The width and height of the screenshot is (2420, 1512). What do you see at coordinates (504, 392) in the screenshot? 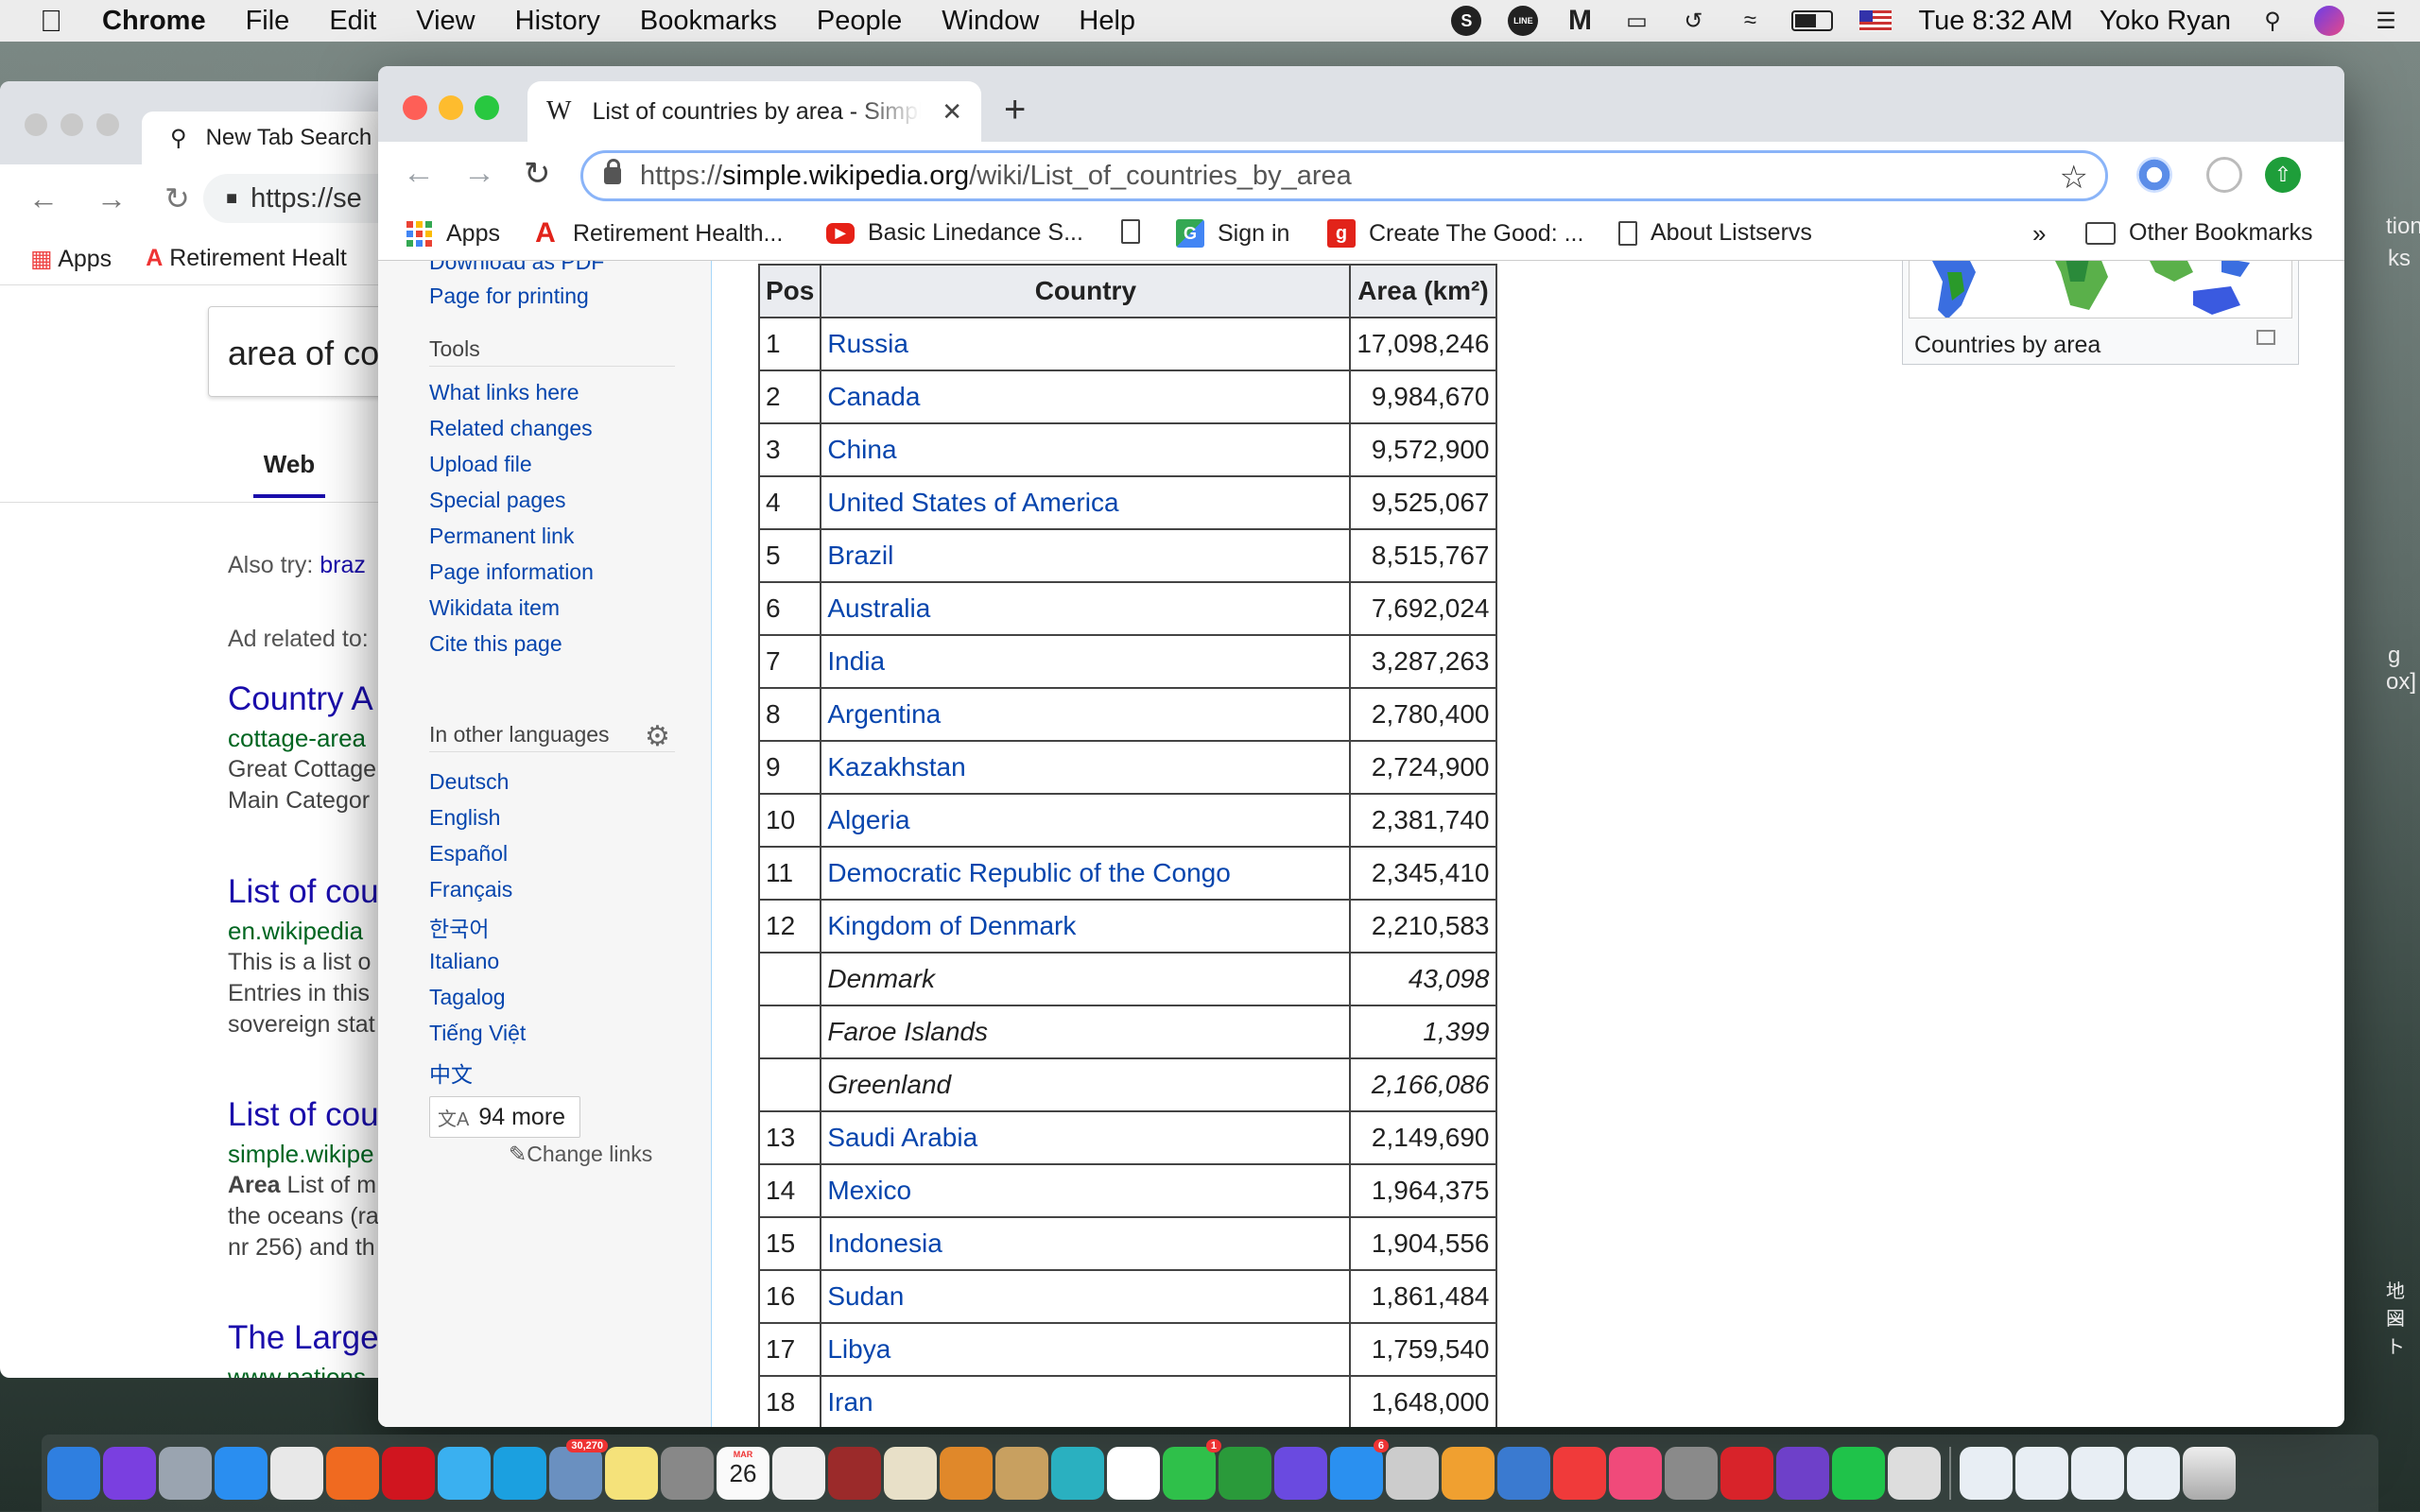
I see `sidebar-link-what-links-here: What links here` at bounding box center [504, 392].